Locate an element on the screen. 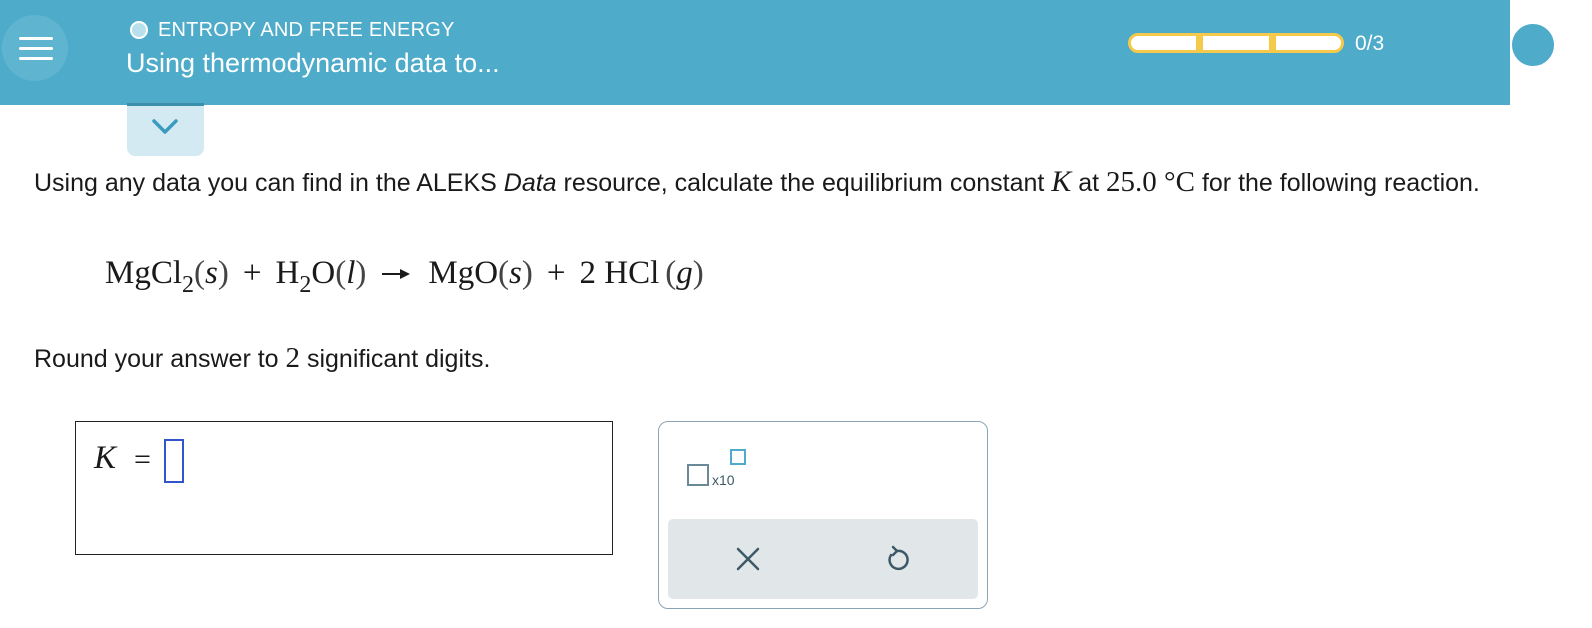 Image resolution: width=1592 pixels, height=628 pixels. state-label: l is located at coordinates (351, 273).